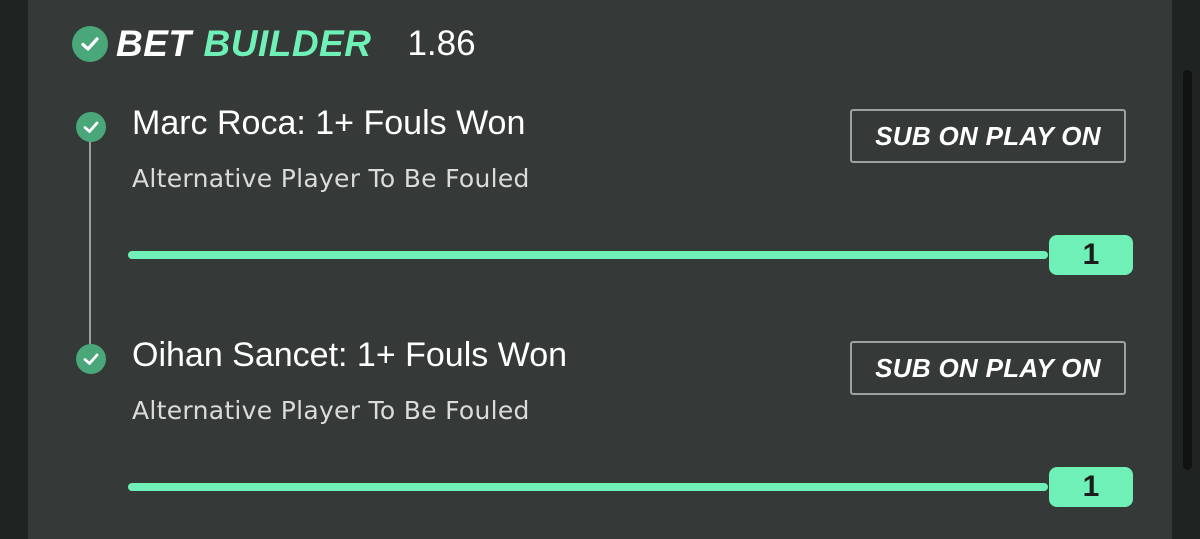 The width and height of the screenshot is (1200, 539). Describe the element at coordinates (154, 43) in the screenshot. I see `bet-label: BET` at that location.